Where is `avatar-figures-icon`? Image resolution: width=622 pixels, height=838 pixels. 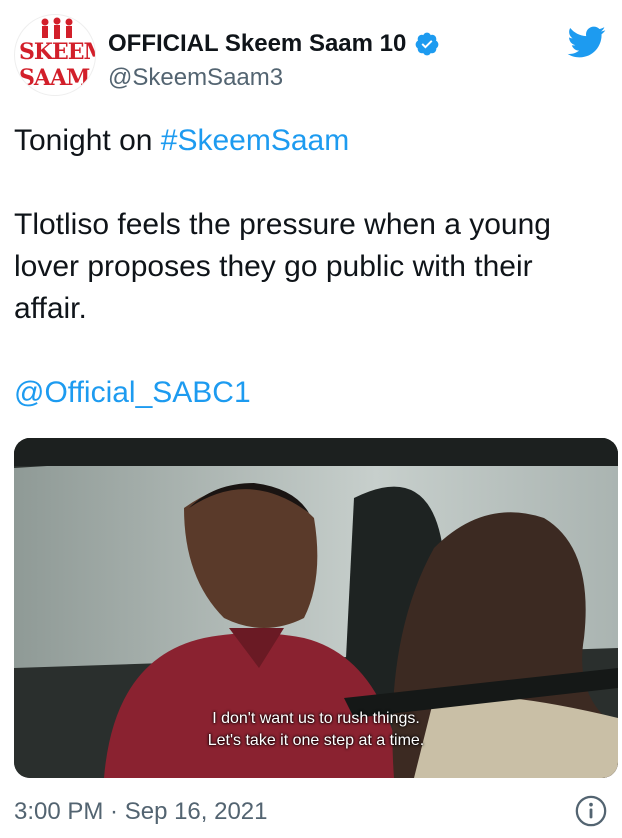 avatar-figures-icon is located at coordinates (57, 28).